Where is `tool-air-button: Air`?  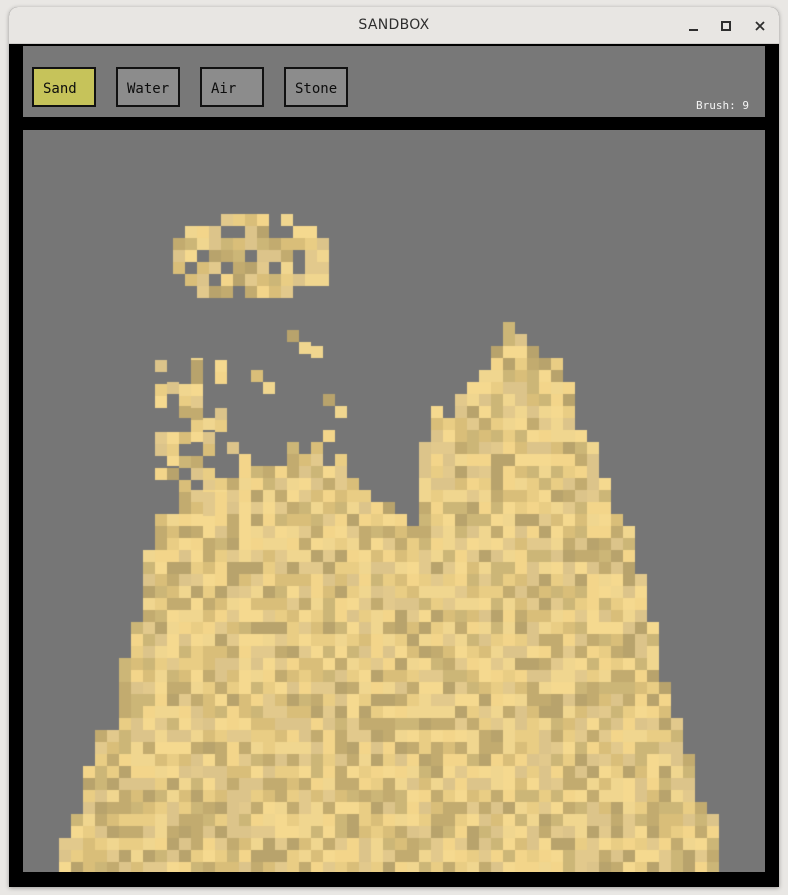
tool-air-button: Air is located at coordinates (232, 87).